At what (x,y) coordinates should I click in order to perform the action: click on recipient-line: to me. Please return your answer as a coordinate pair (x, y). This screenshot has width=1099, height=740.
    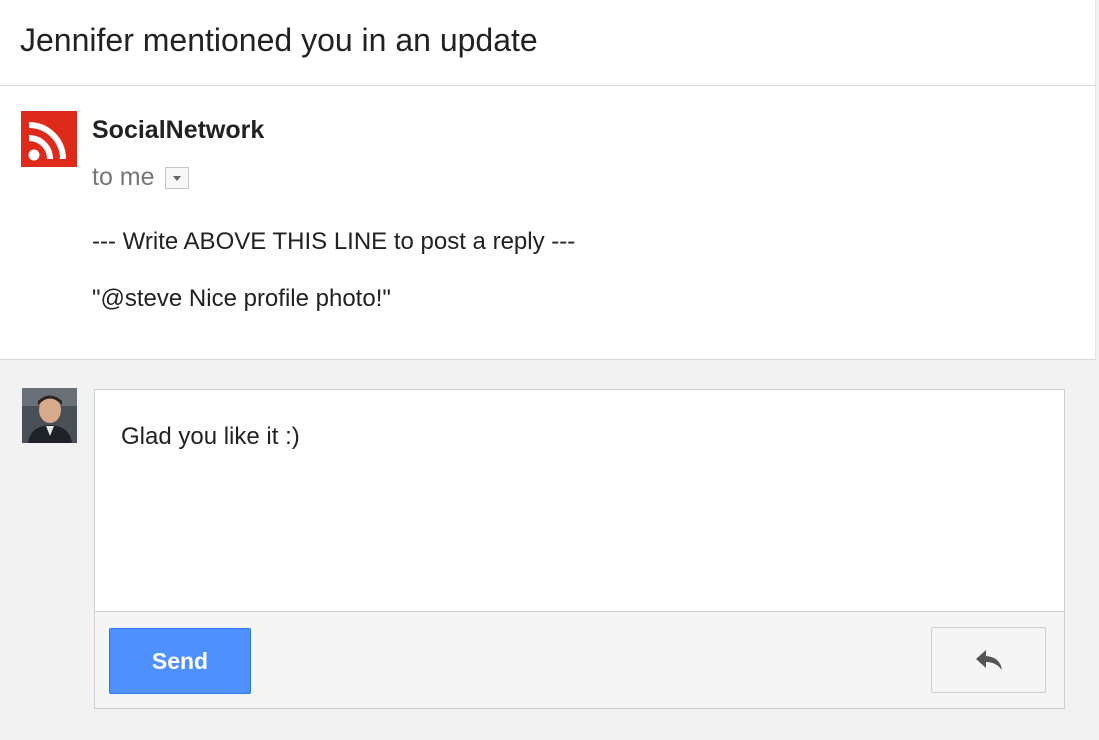
    Looking at the image, I should click on (140, 177).